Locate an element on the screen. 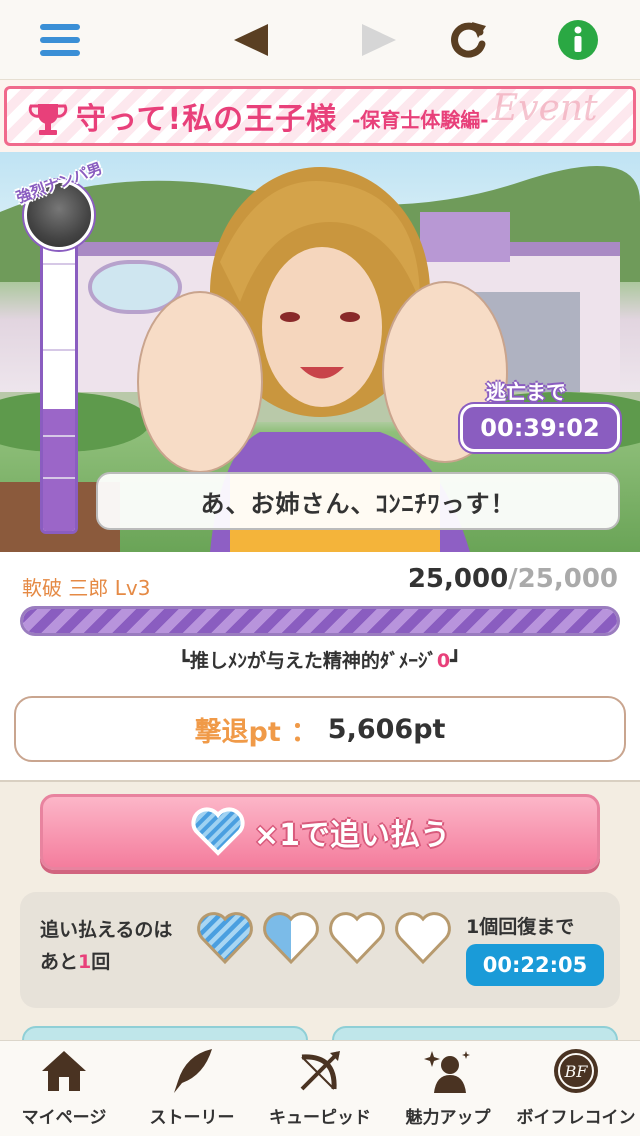 The width and height of the screenshot is (640, 1136). menu-button is located at coordinates (60, 40).